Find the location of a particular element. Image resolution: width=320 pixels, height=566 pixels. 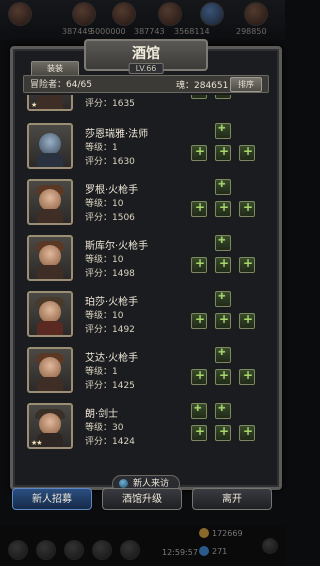

star-rank: ★ is located at coordinates (34, 105).